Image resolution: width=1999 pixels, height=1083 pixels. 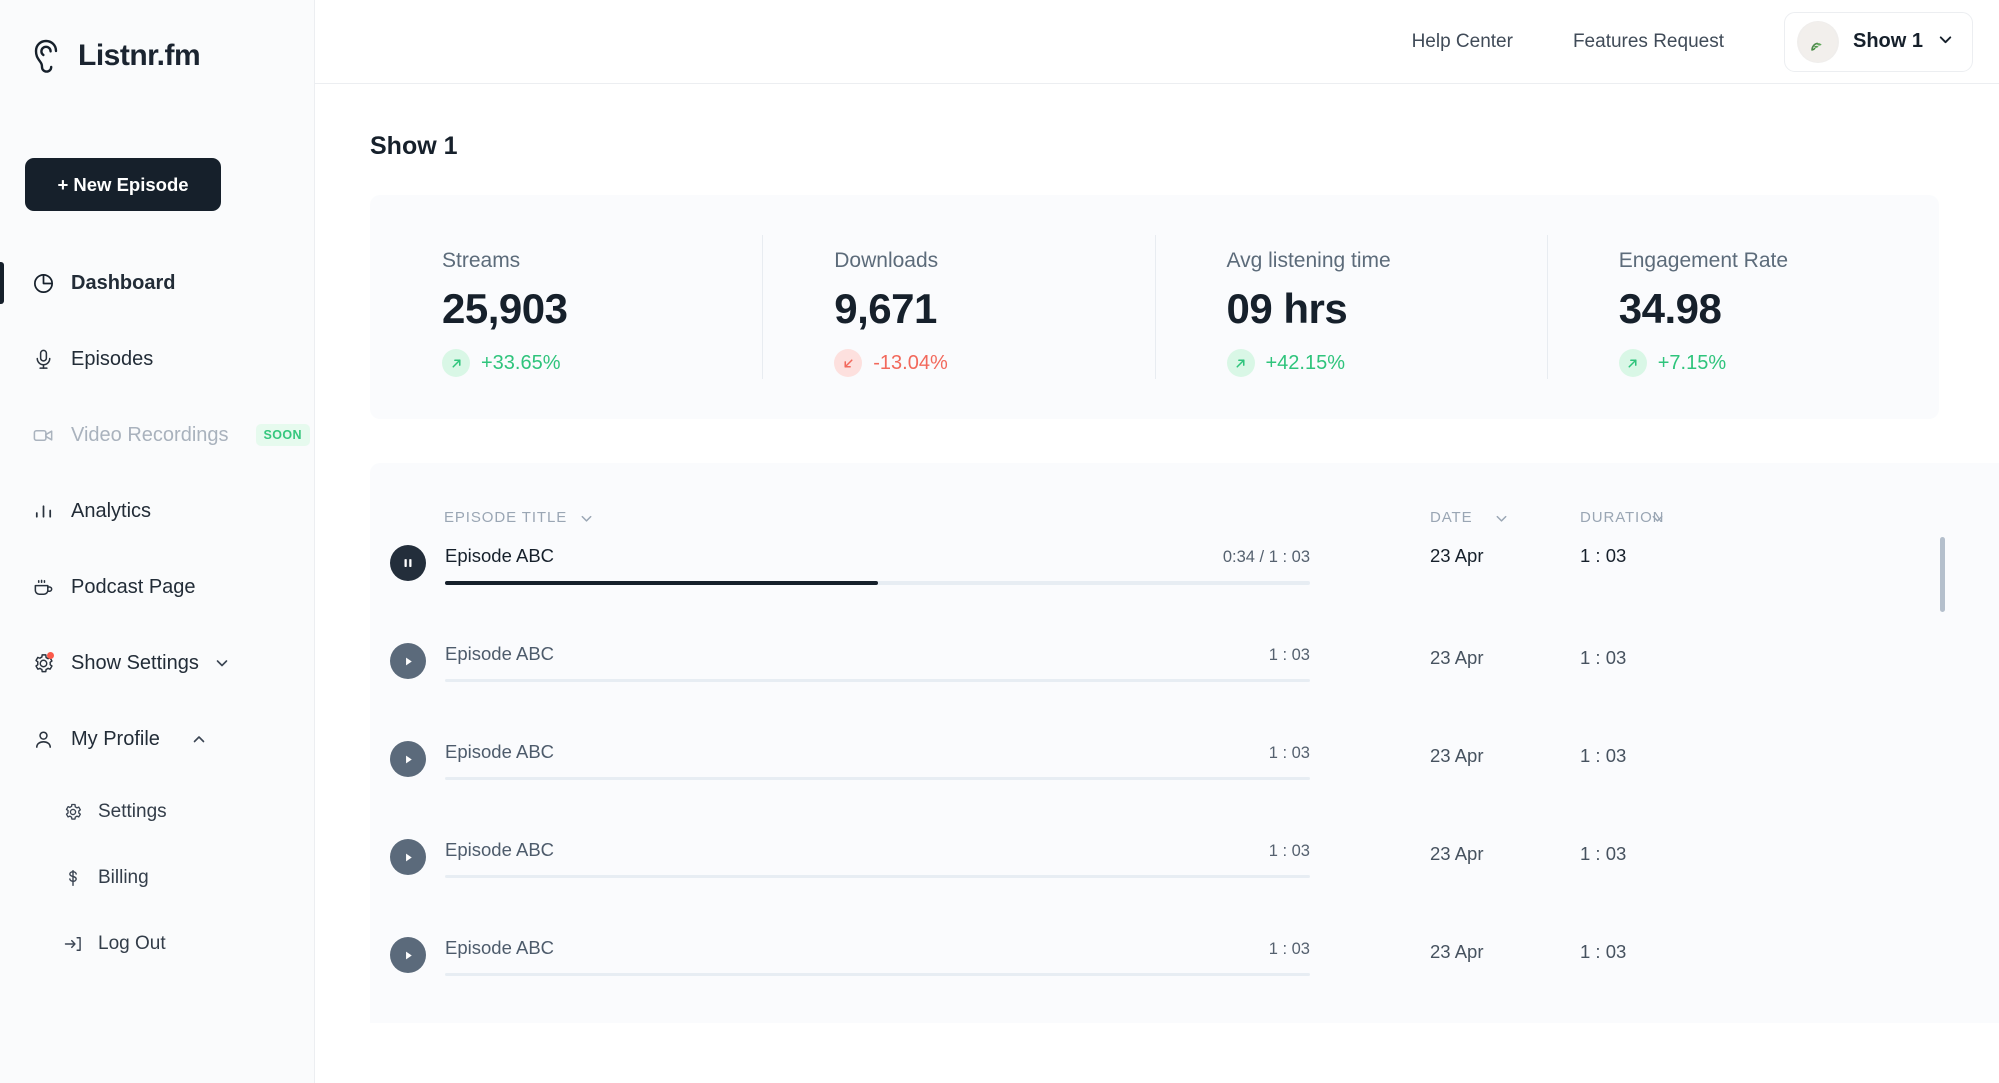 What do you see at coordinates (73, 878) in the screenshot?
I see `dollar-icon` at bounding box center [73, 878].